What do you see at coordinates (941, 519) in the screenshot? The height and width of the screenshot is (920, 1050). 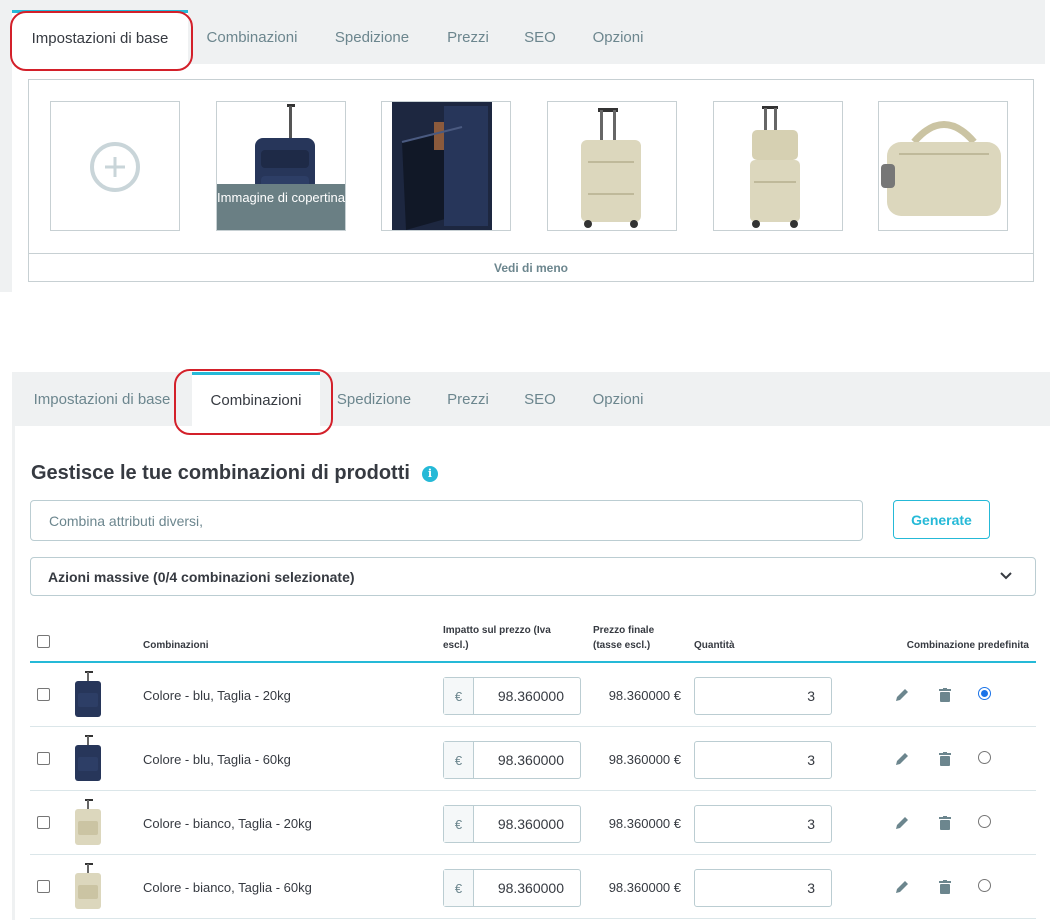 I see `generate-button: Generate` at bounding box center [941, 519].